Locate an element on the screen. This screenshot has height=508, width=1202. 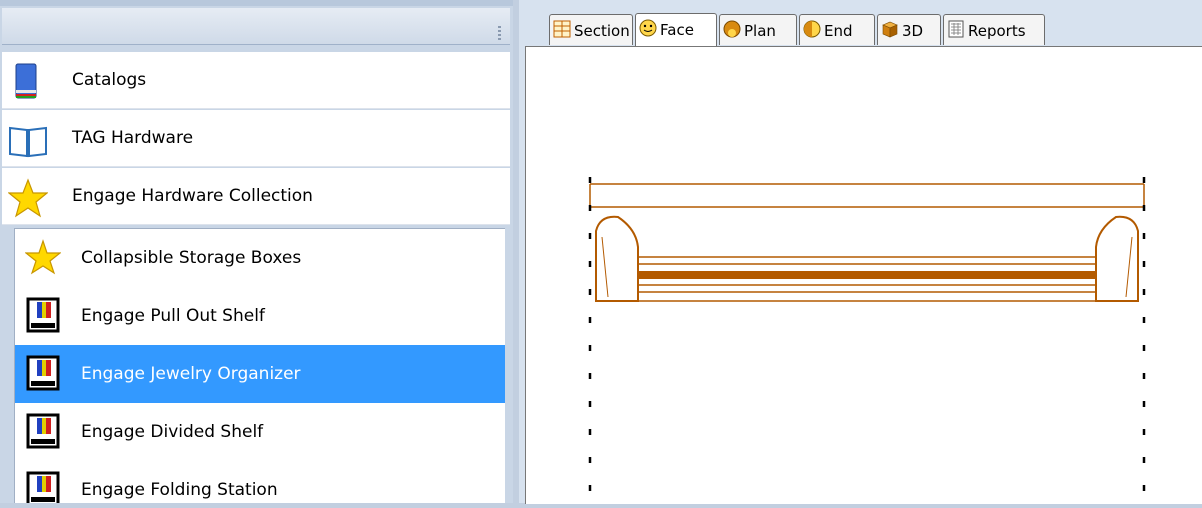
panel-top-border is located at coordinates (256, 3).